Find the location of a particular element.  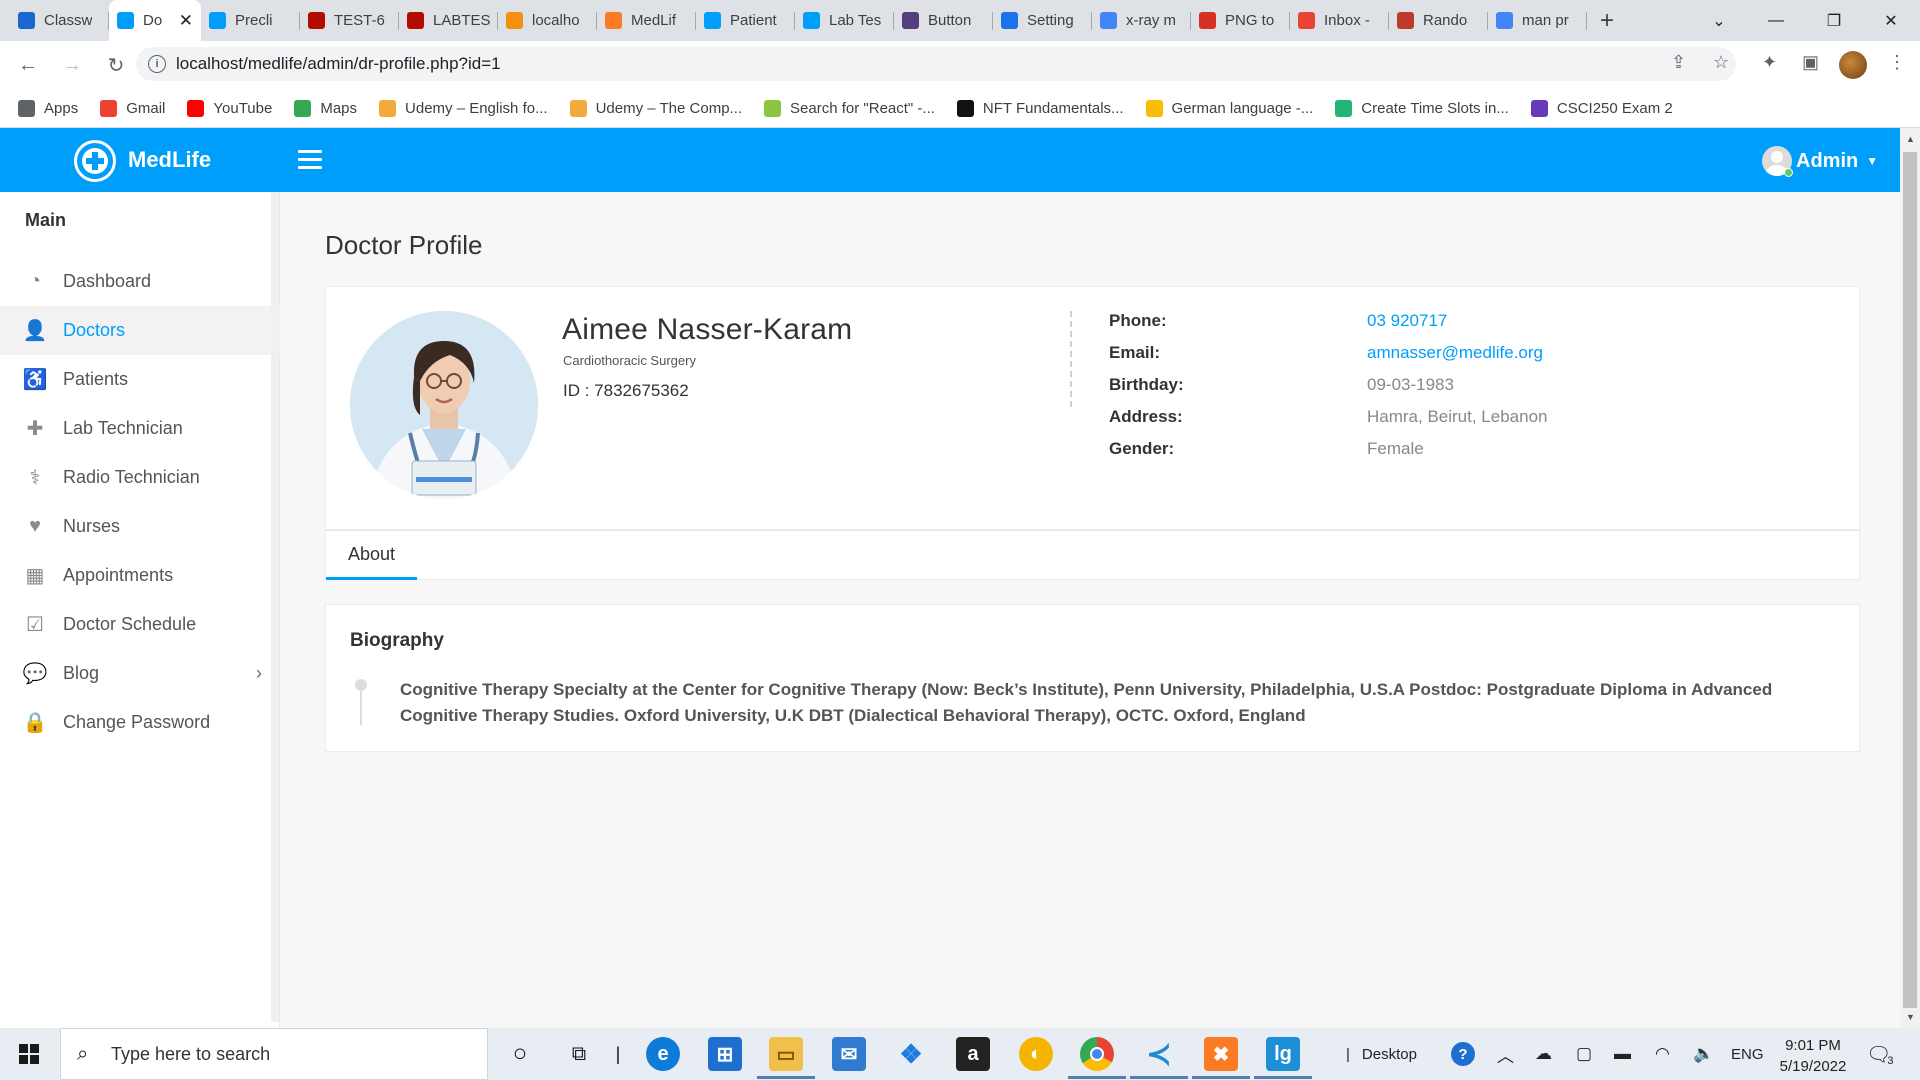

browser-tab: Classw is located at coordinates (59, 20).